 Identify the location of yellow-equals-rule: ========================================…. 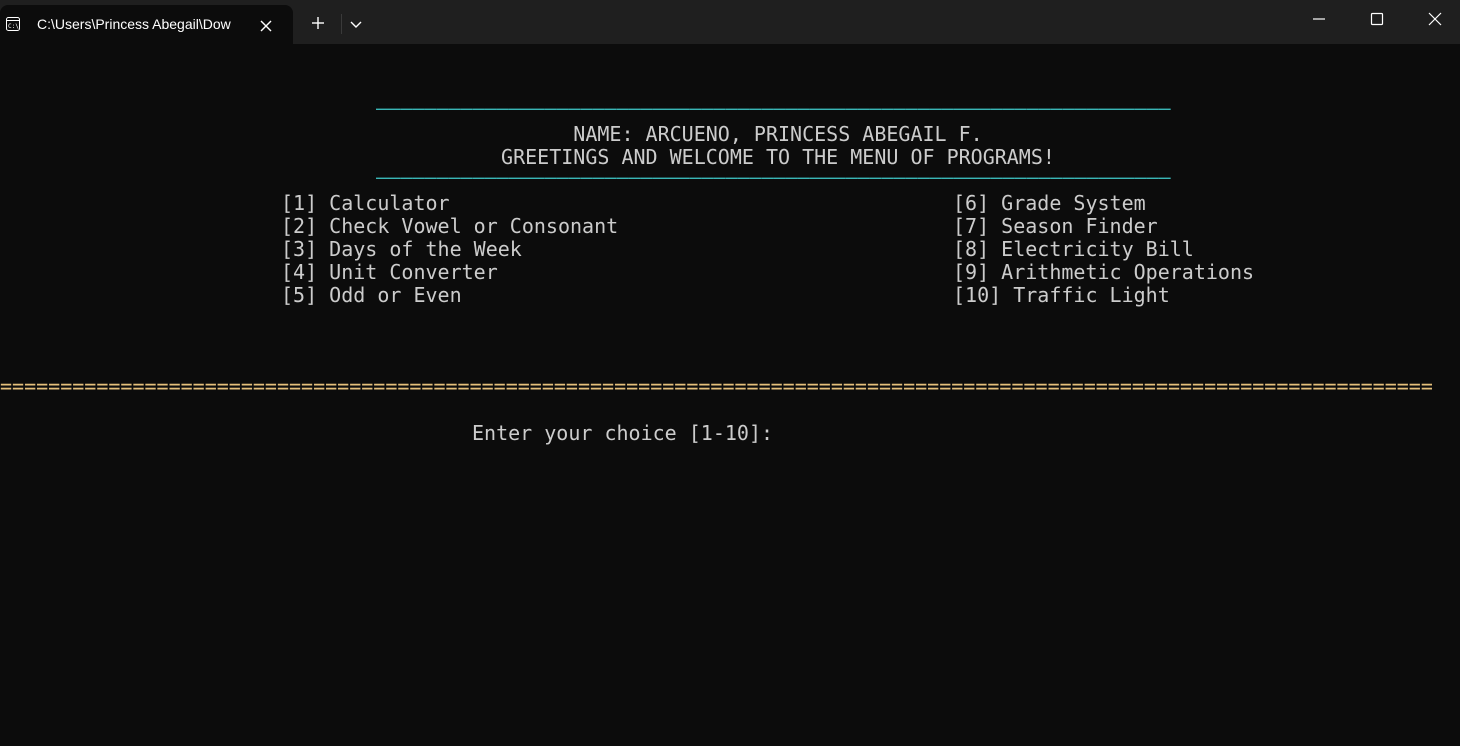
(716, 386).